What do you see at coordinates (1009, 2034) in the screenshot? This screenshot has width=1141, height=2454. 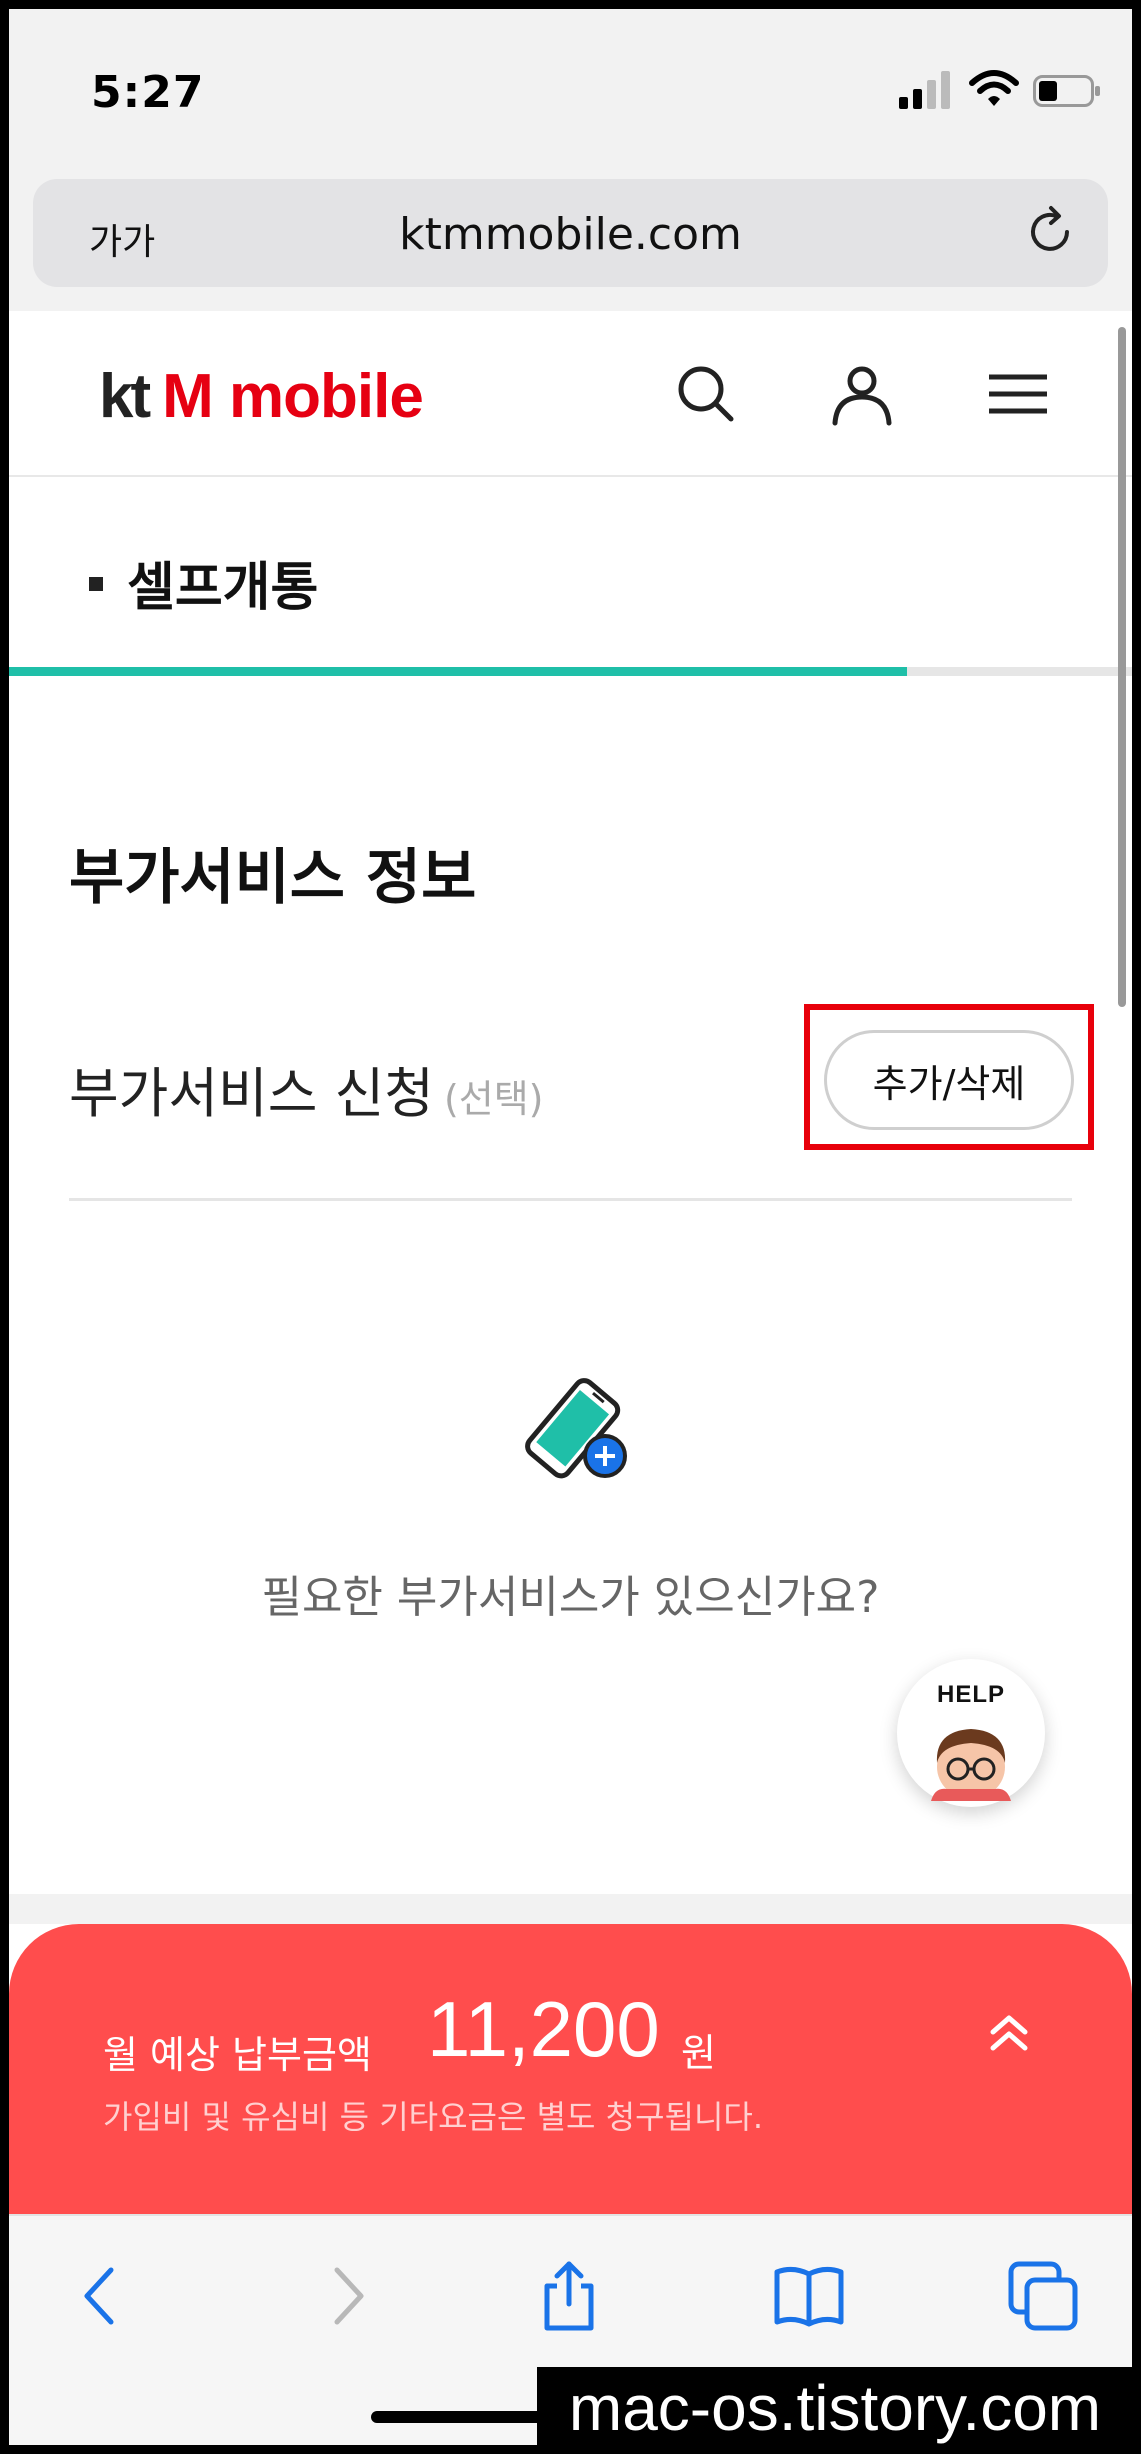 I see `chevron-double-up-icon` at bounding box center [1009, 2034].